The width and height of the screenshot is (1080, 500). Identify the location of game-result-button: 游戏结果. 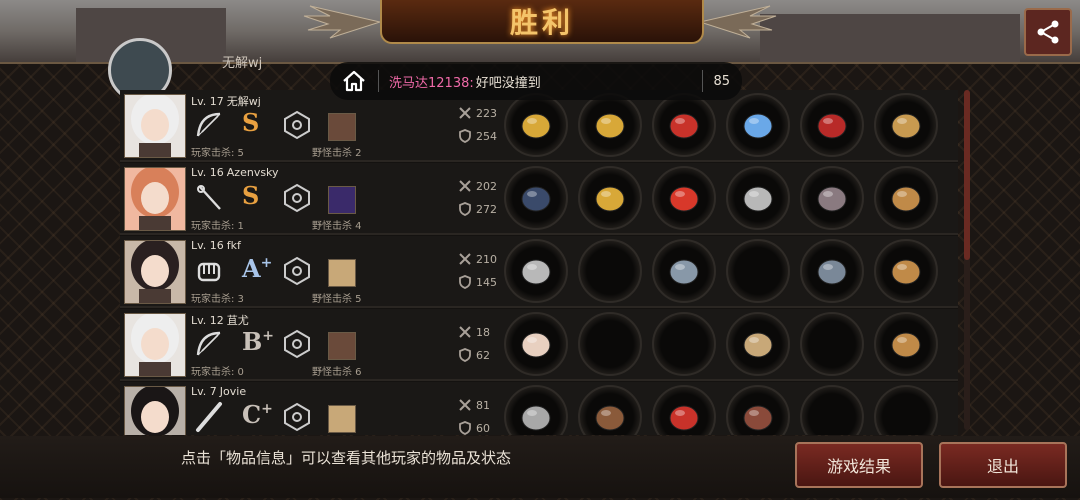
(859, 465).